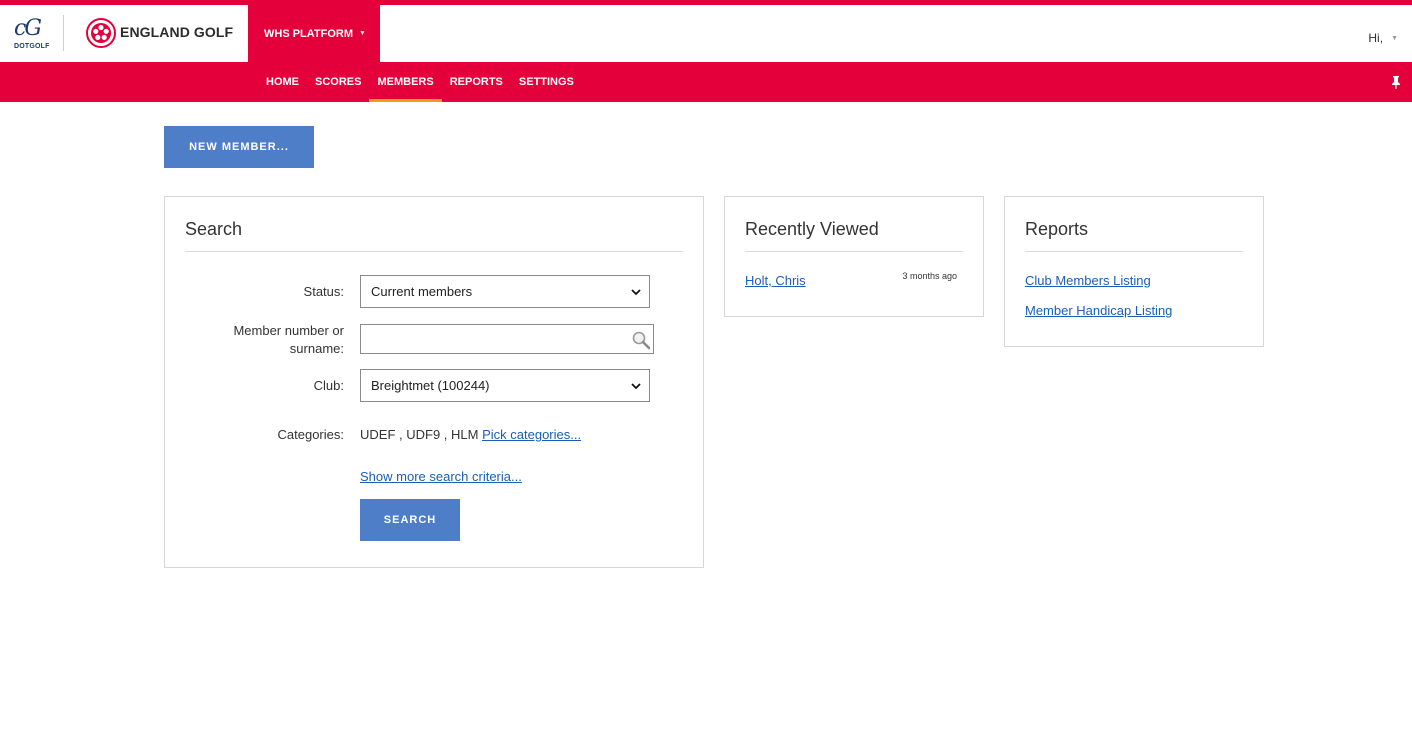 Image resolution: width=1412 pixels, height=749 pixels. What do you see at coordinates (288, 330) in the screenshot?
I see `member-search-label-line1: Member number or` at bounding box center [288, 330].